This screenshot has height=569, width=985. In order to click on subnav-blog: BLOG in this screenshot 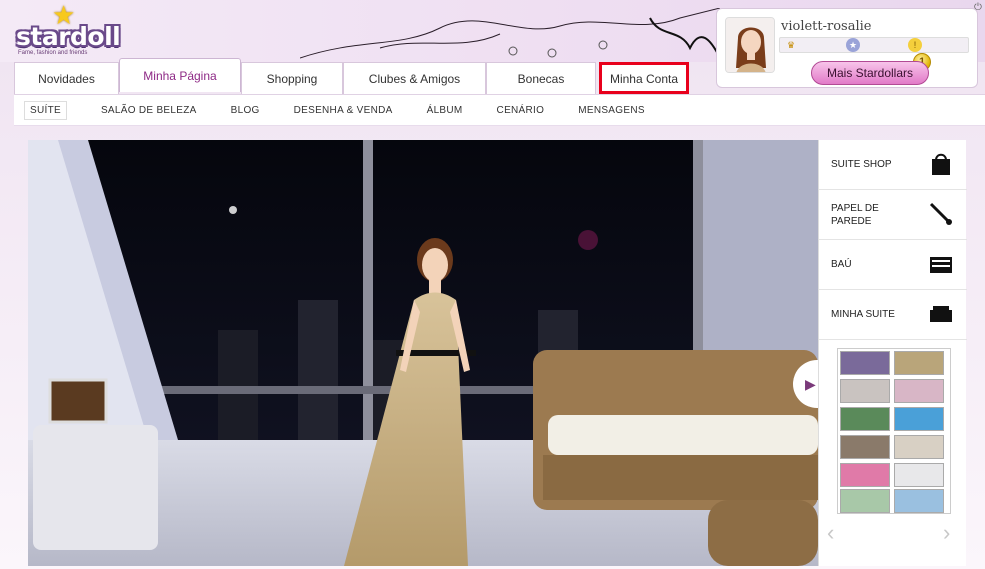, I will do `click(245, 110)`.